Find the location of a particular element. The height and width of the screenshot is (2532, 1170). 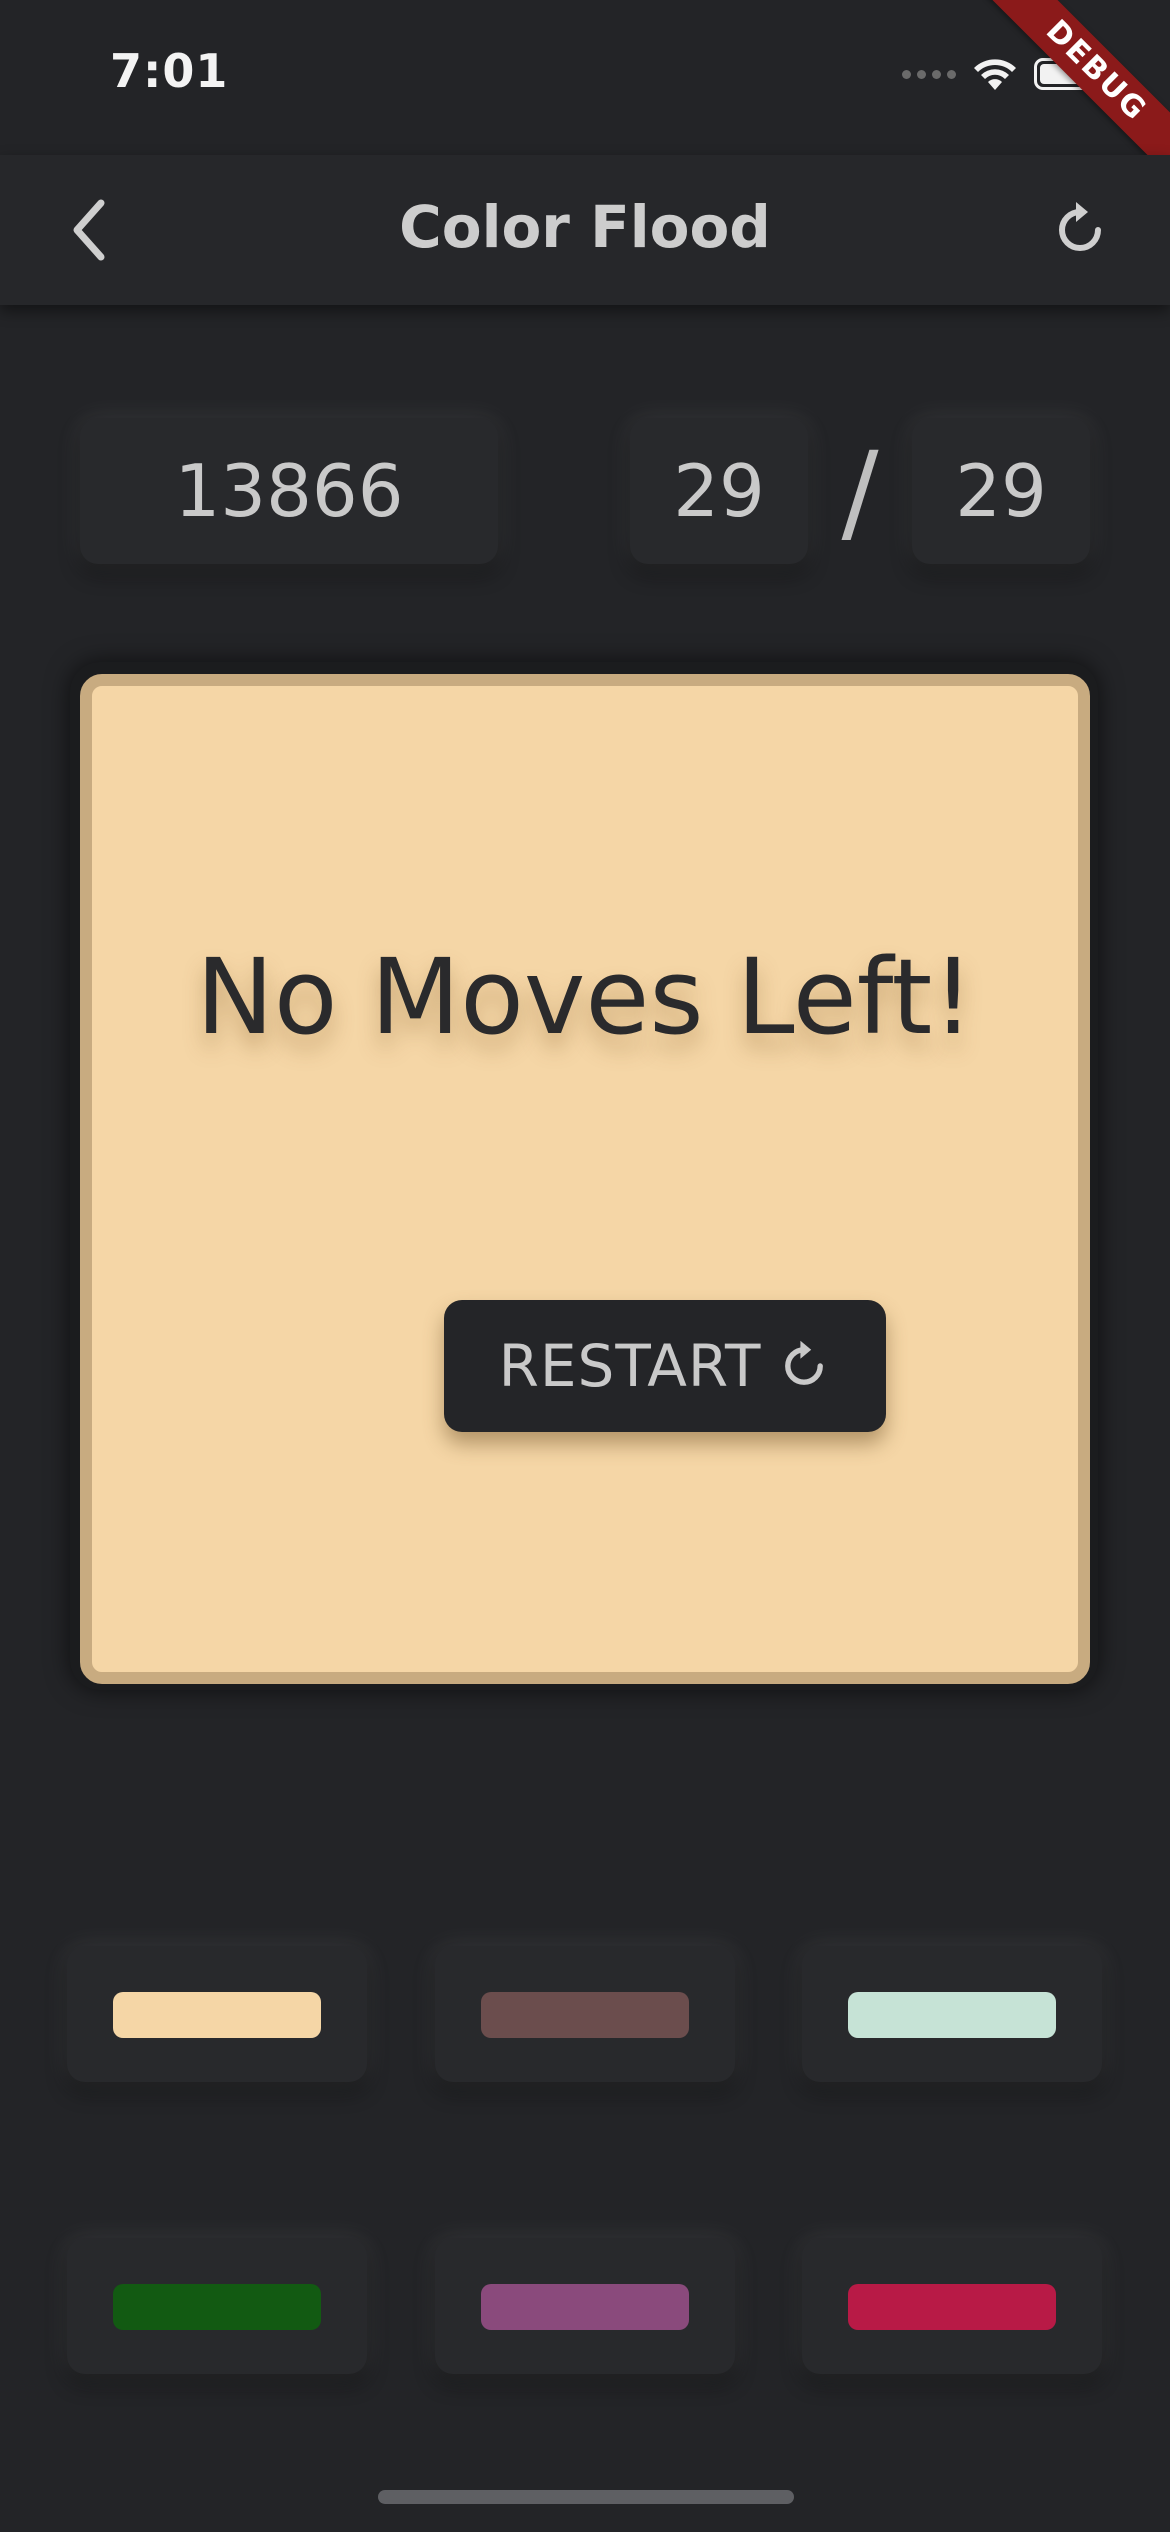

restart-game-button is located at coordinates (1080, 230).